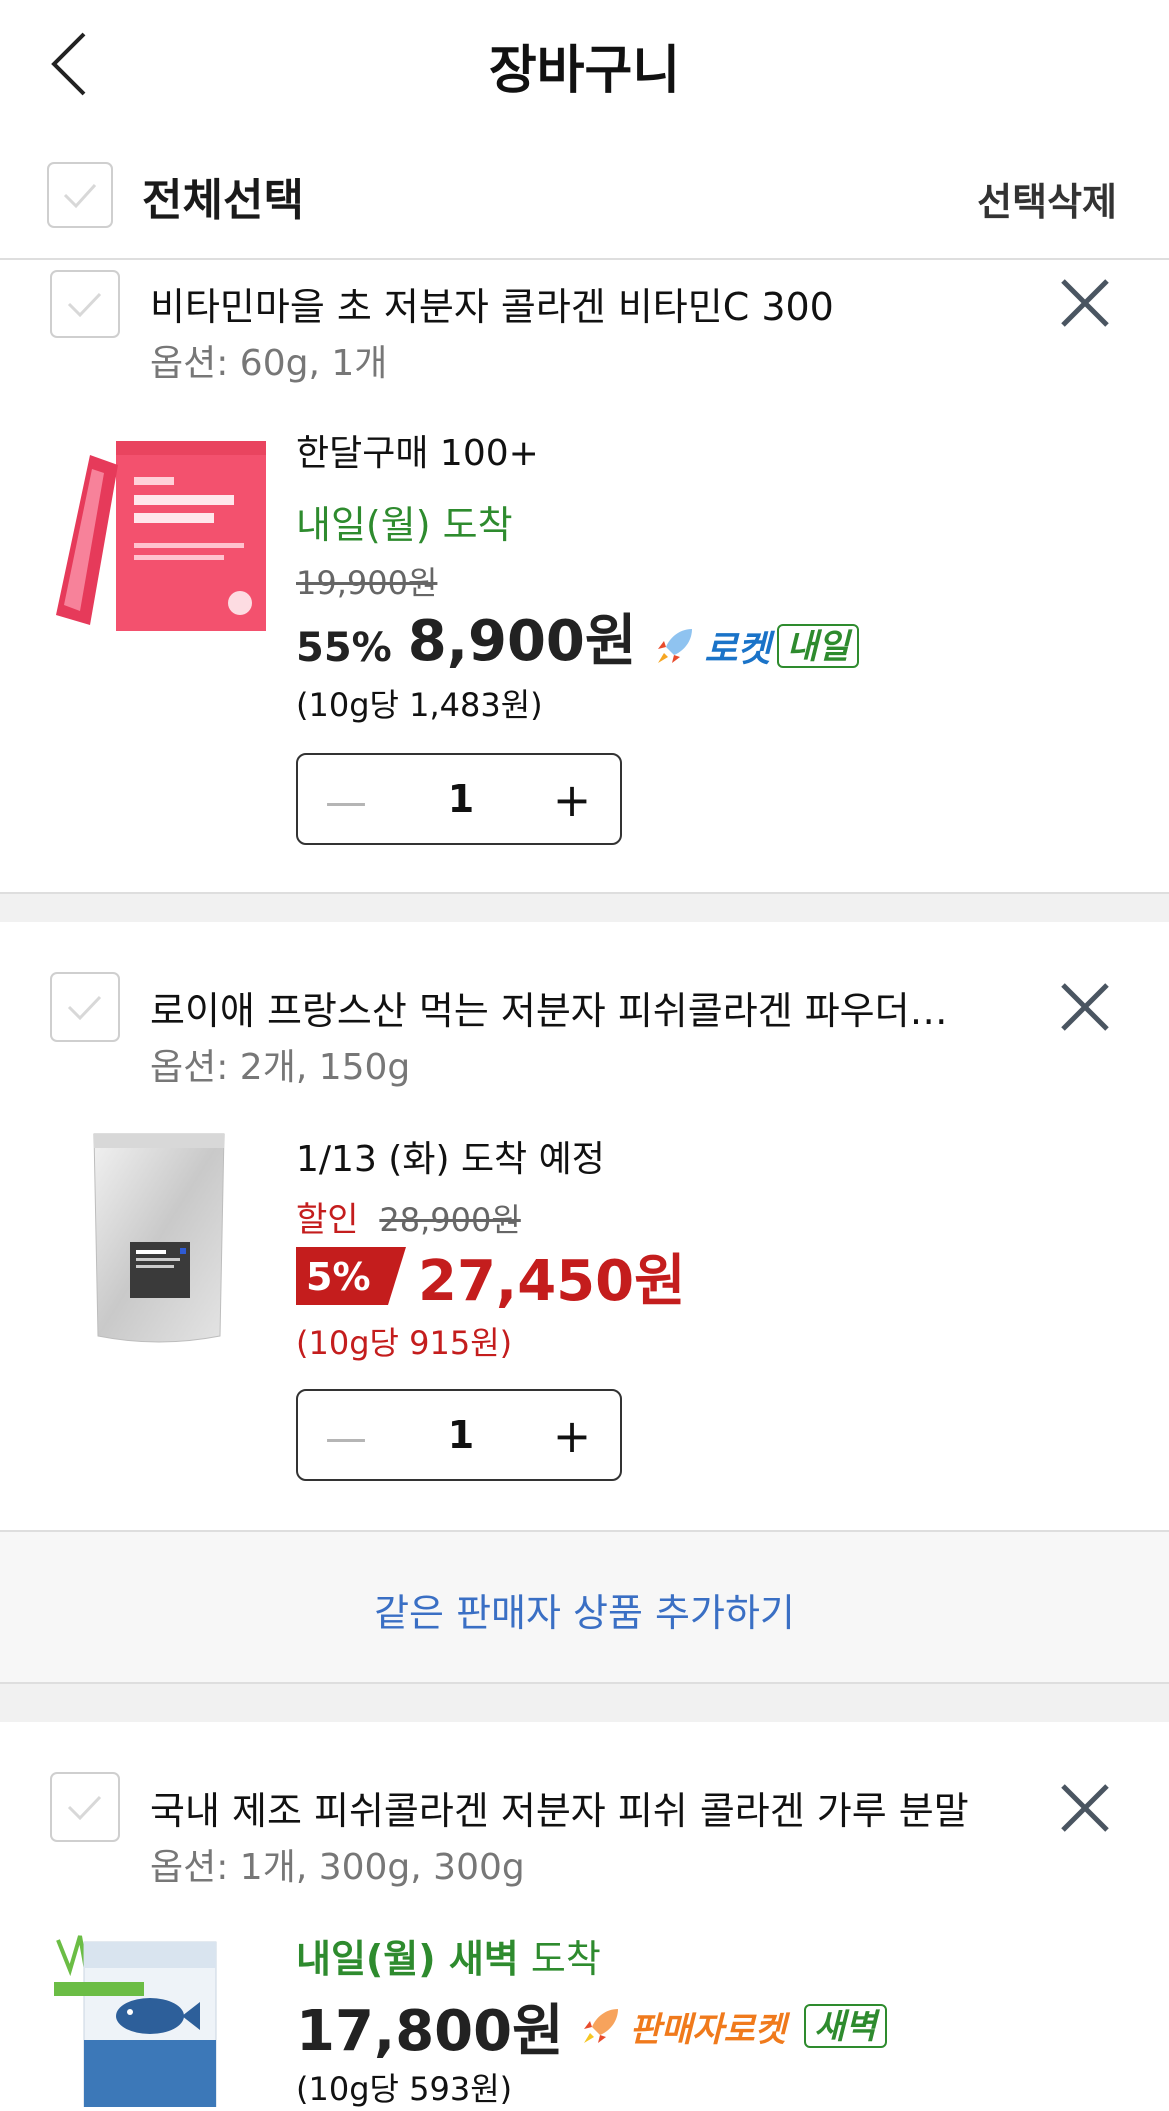 The width and height of the screenshot is (1169, 2111). Describe the element at coordinates (559, 1807) in the screenshot. I see `item-name: 국내 제조 피쉬콜라겐 저분자 피쉬 콜라겐 가루 분말` at that location.